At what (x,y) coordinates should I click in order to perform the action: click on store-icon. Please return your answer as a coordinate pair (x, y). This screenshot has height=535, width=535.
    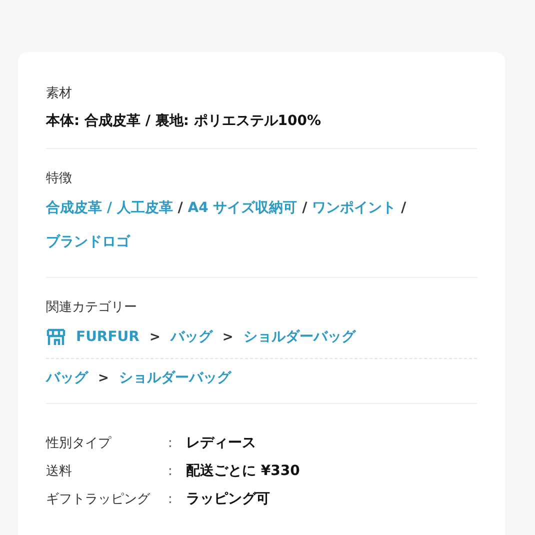
    Looking at the image, I should click on (56, 337).